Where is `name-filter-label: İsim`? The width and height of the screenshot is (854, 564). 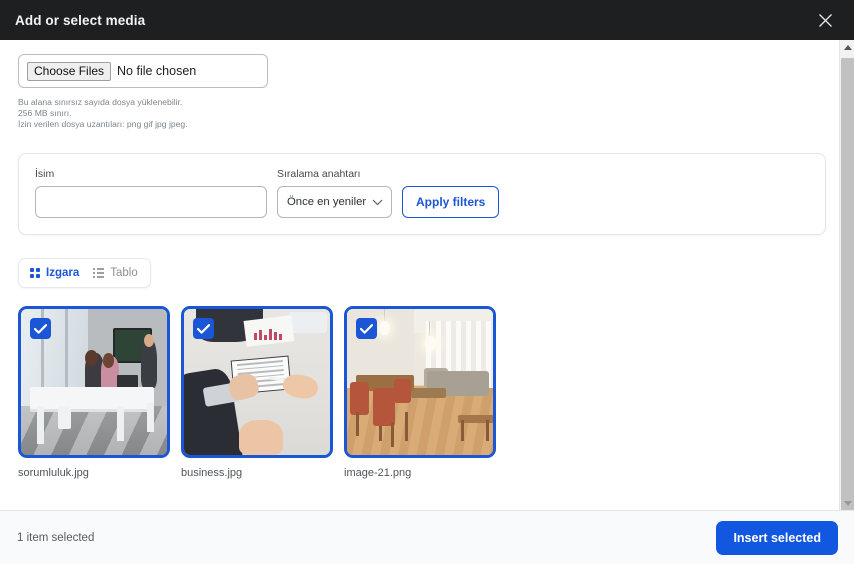
name-filter-label: İsim is located at coordinates (45, 174).